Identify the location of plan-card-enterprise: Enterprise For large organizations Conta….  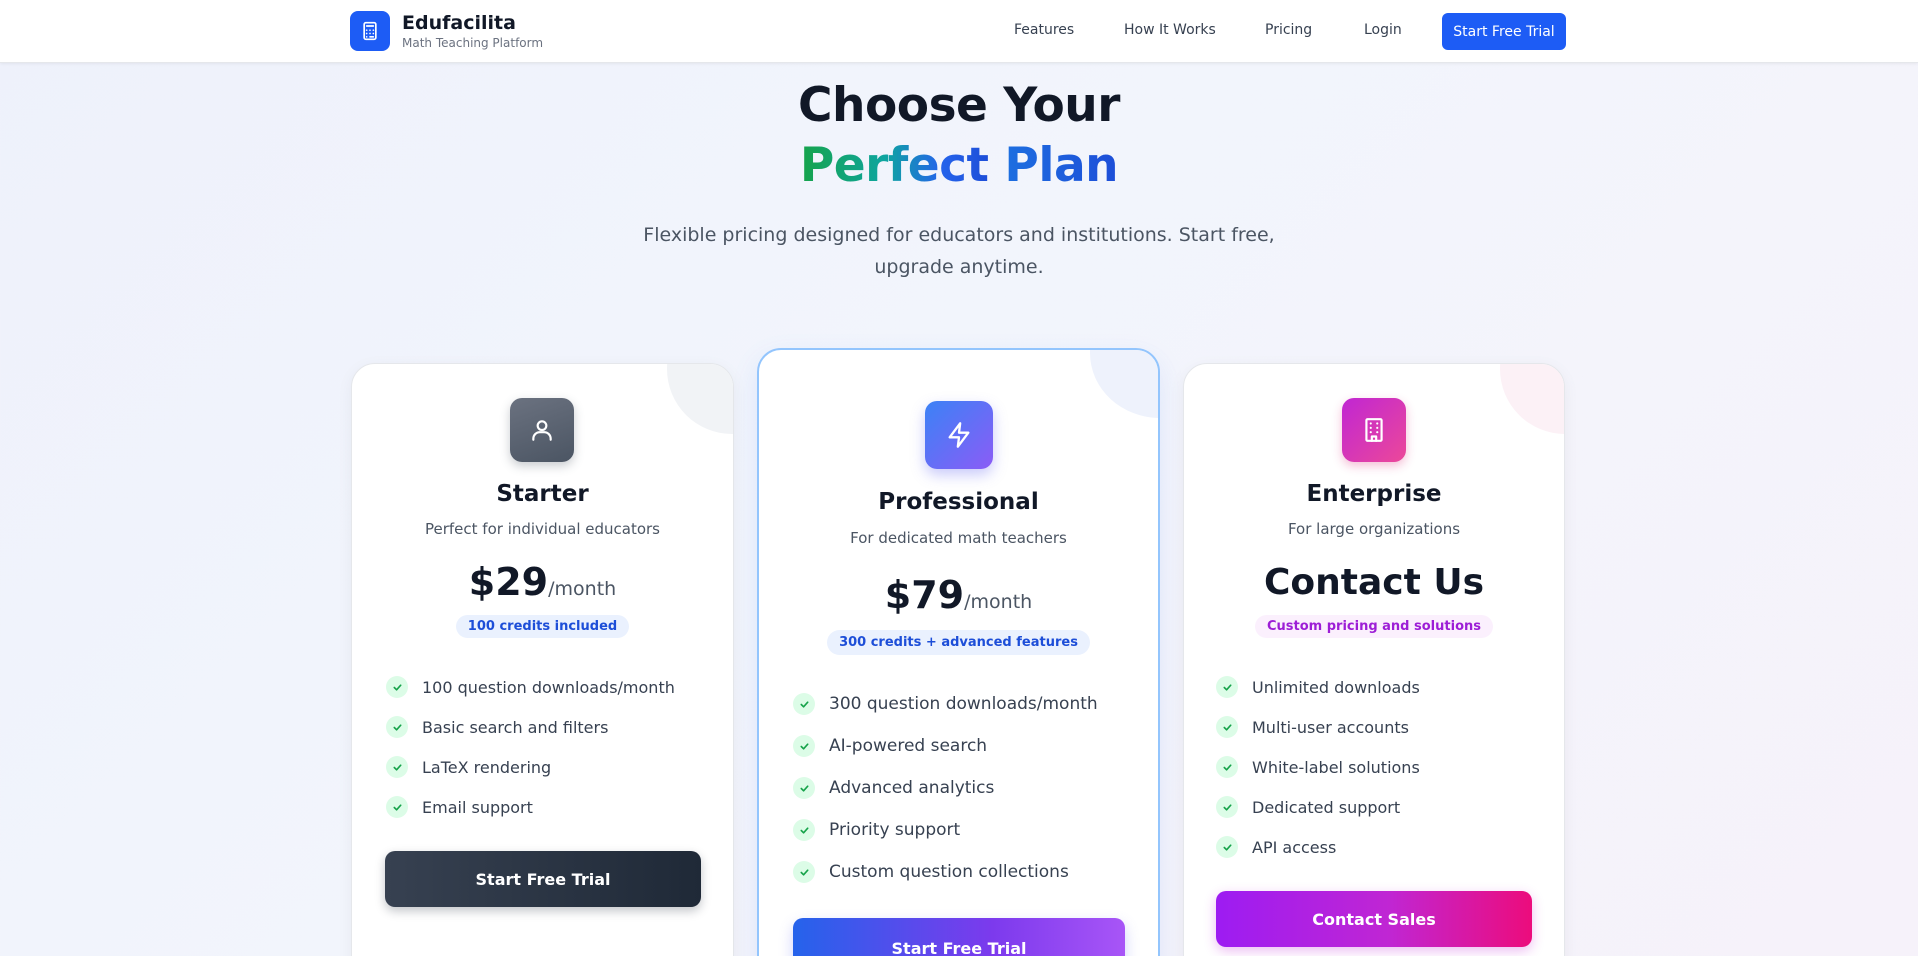
(1374, 659).